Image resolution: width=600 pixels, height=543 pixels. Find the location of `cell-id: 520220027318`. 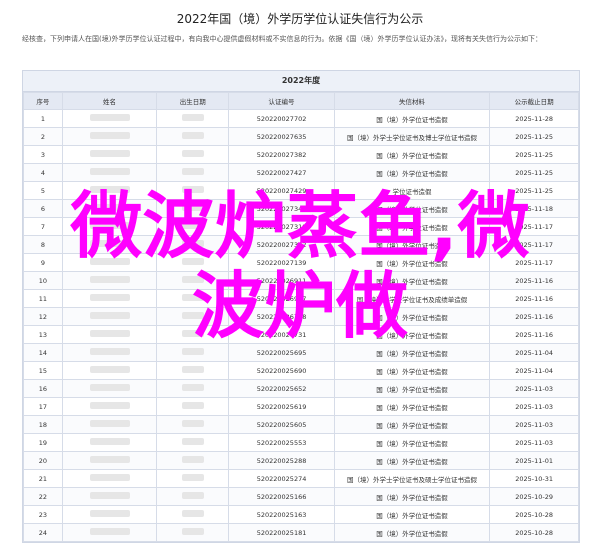

cell-id: 520220027318 is located at coordinates (281, 226).